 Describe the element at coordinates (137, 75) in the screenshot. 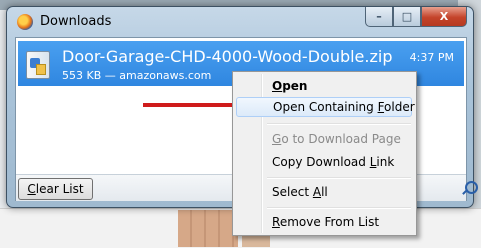

I see `download-meta: 553 KB — amazonaws.com` at that location.